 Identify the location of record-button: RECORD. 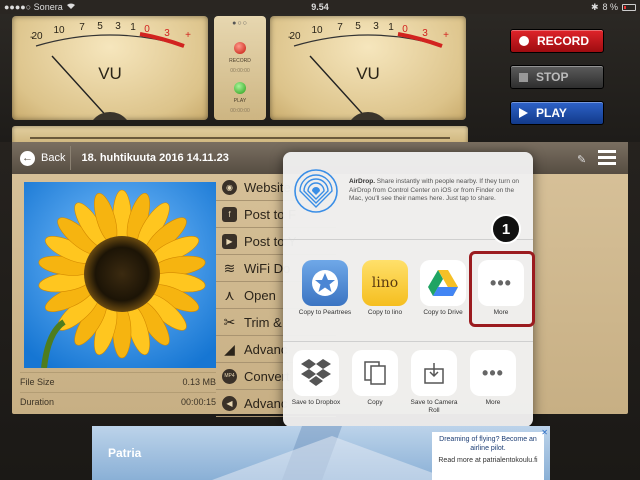
(557, 41).